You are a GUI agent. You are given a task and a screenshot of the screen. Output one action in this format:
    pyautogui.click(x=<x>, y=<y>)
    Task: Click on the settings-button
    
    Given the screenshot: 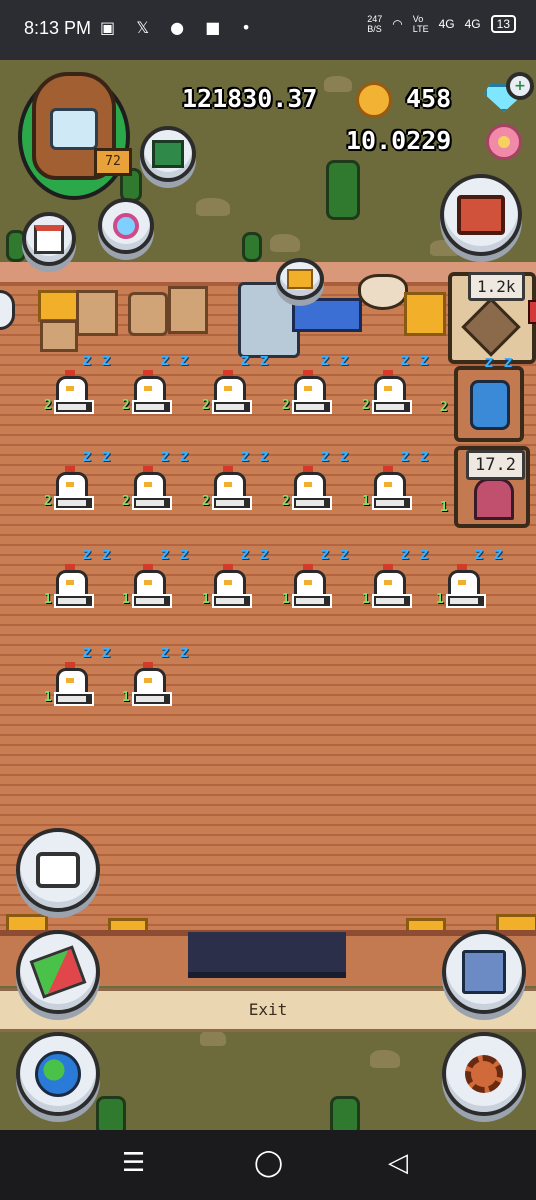 What is the action you would take?
    pyautogui.click(x=484, y=1074)
    